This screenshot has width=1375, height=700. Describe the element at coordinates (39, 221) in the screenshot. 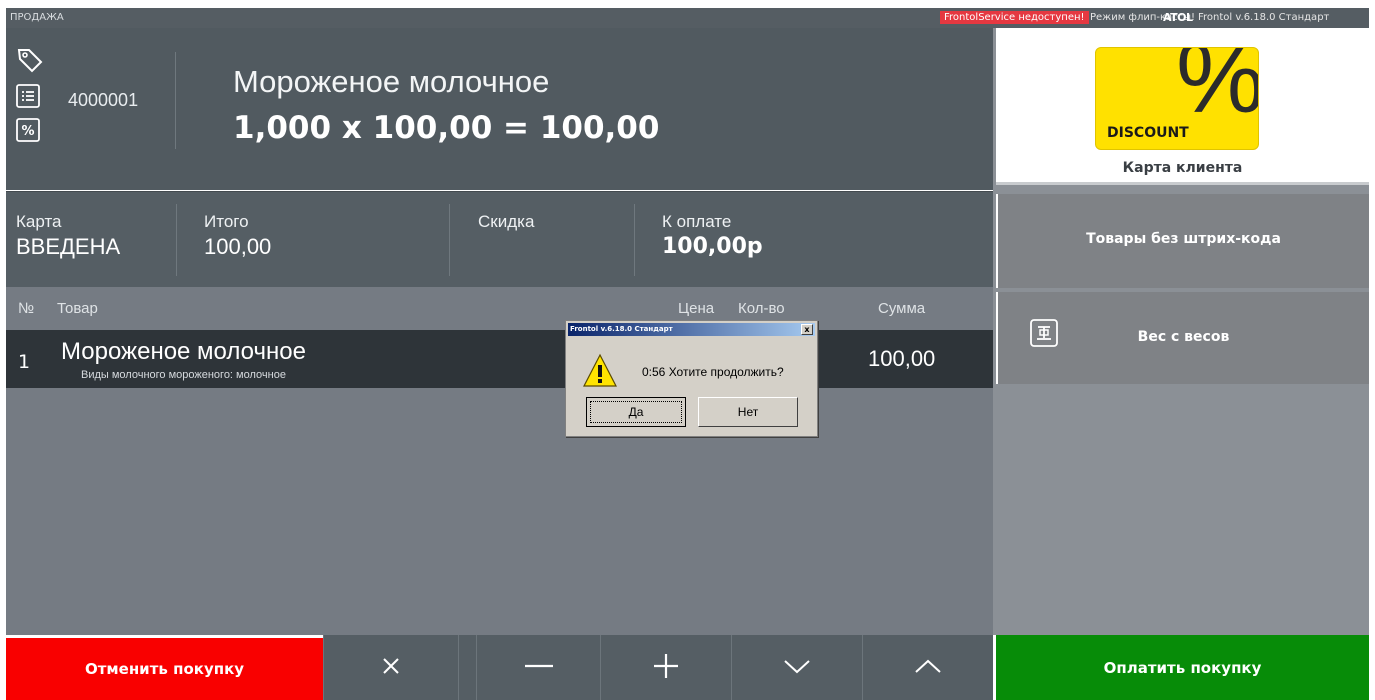

I see `card-status-label: Карта` at that location.